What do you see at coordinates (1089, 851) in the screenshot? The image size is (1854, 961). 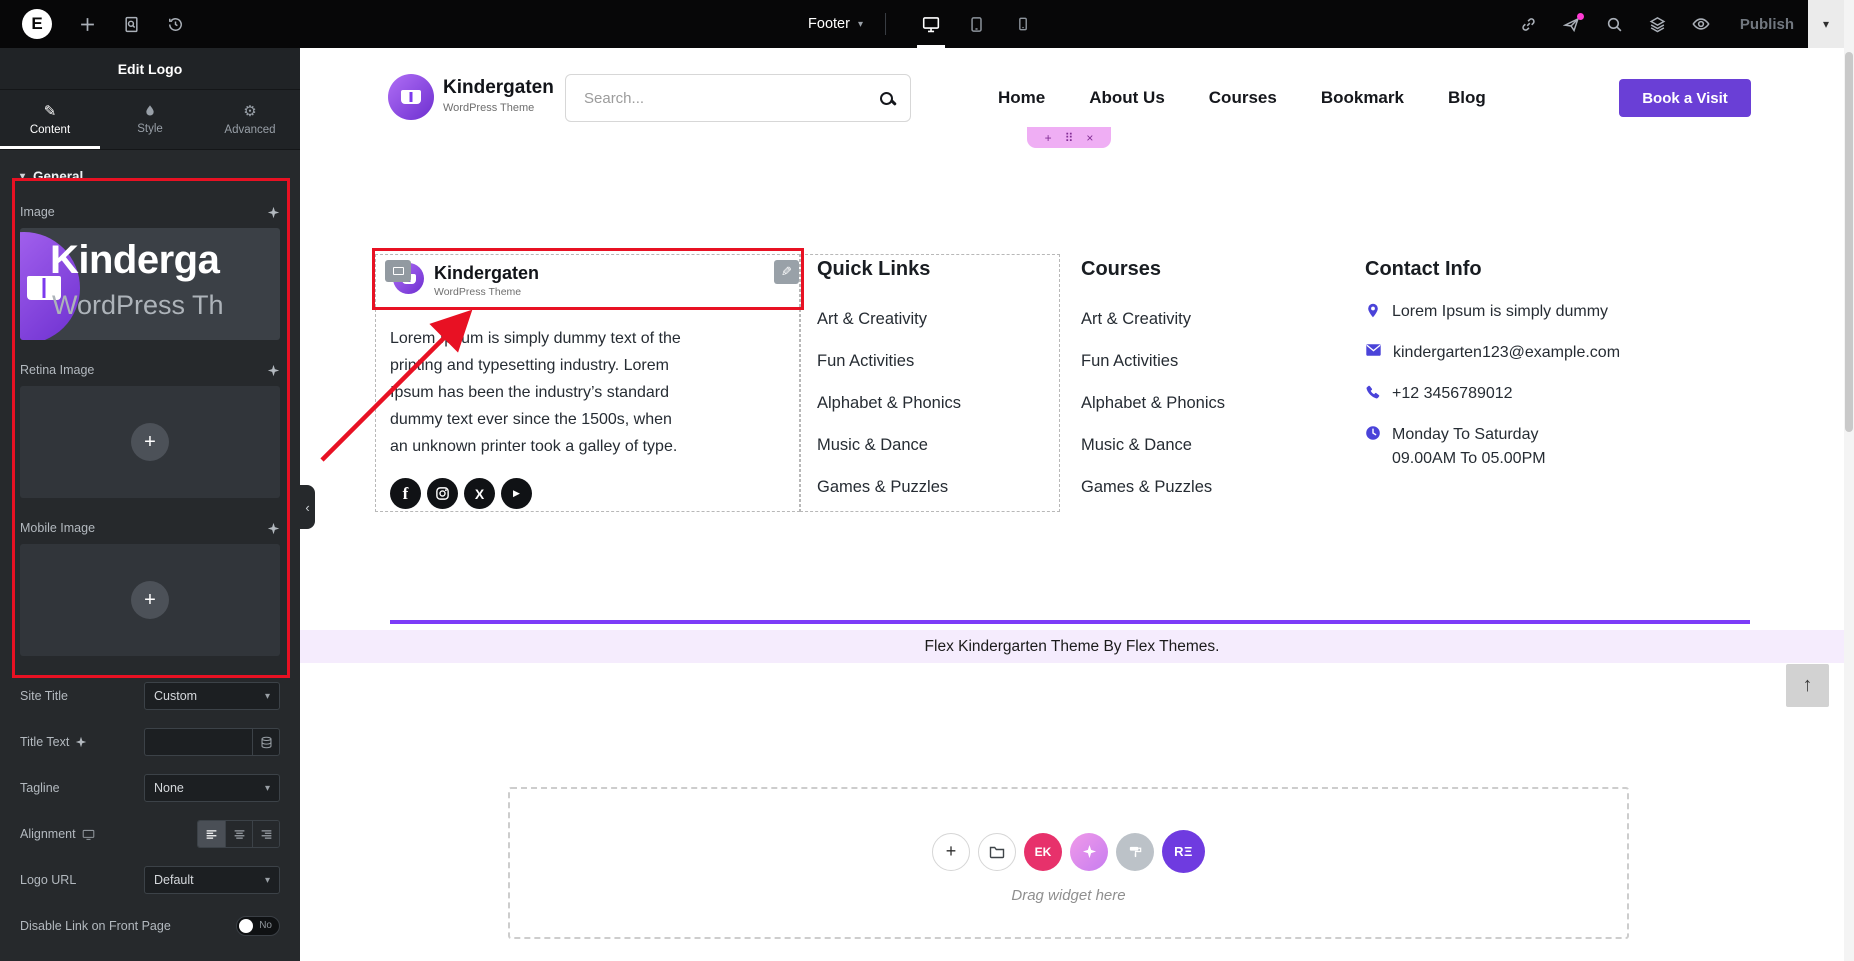 I see `ai-builder-button` at bounding box center [1089, 851].